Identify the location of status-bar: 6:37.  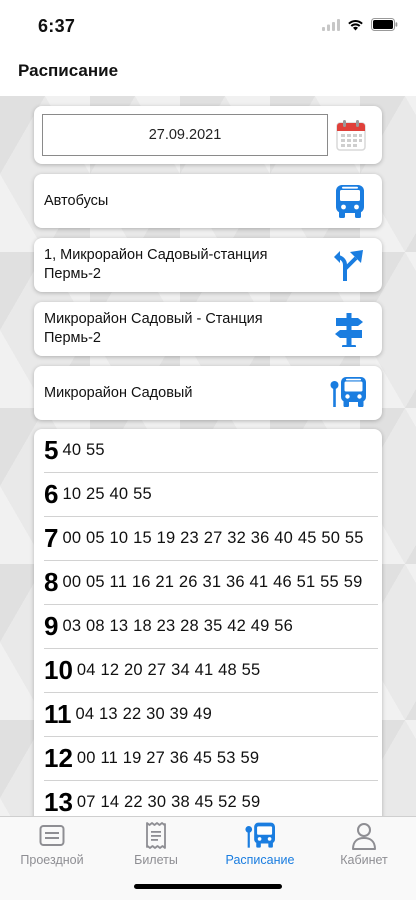
(208, 25).